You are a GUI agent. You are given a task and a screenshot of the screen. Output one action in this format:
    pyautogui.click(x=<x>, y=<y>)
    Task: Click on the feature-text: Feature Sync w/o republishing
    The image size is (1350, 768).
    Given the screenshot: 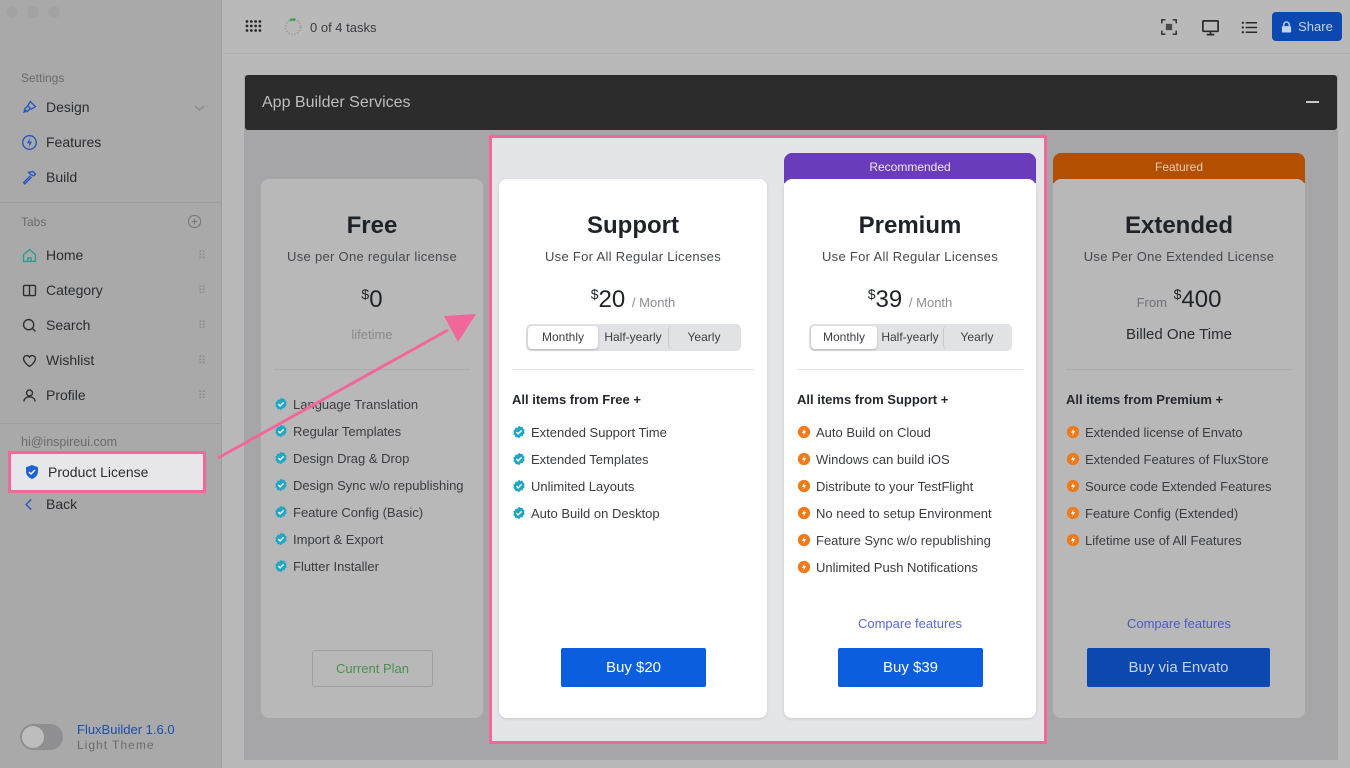 What is the action you would take?
    pyautogui.click(x=903, y=540)
    